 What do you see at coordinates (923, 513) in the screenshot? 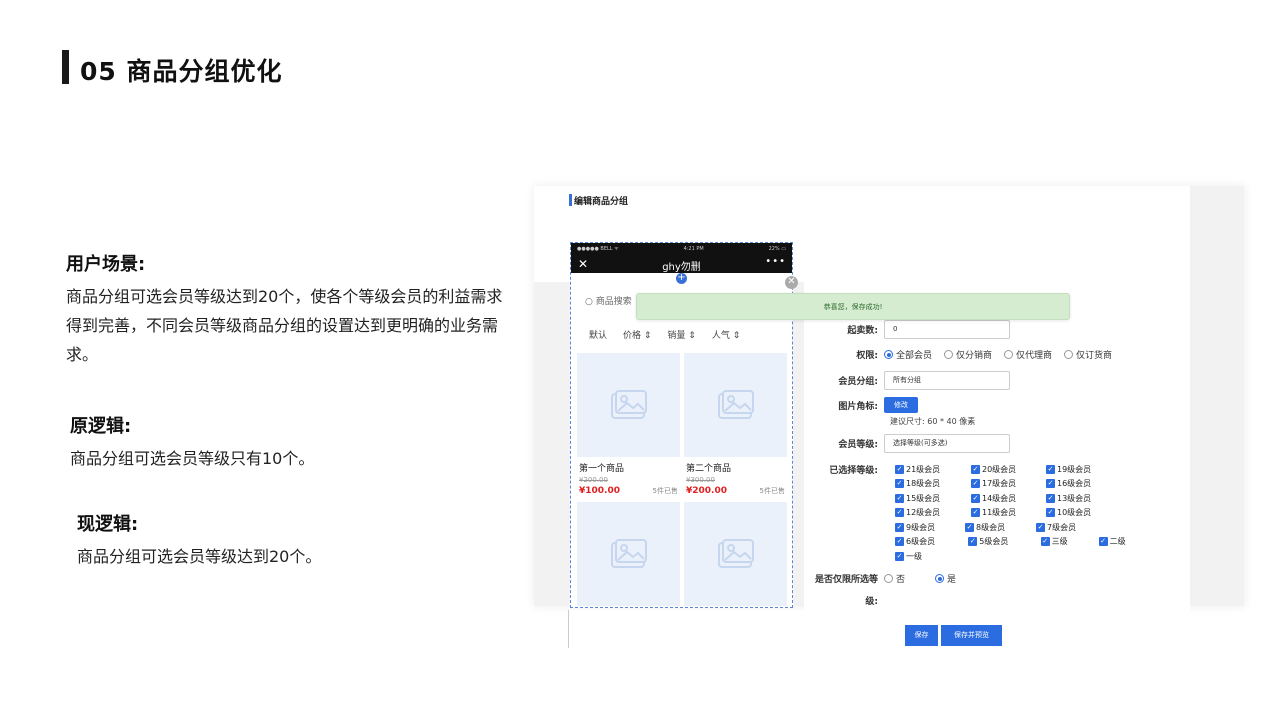
I see `level-label: 12级会员` at bounding box center [923, 513].